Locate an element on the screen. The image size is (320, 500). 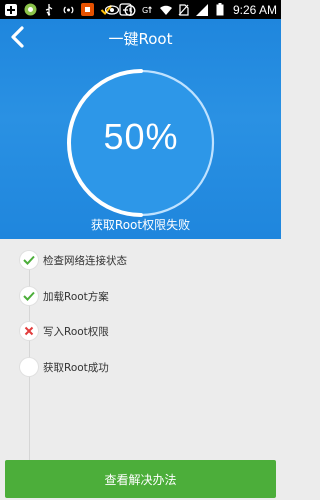
progress-percent: 50% is located at coordinates (141, 136).